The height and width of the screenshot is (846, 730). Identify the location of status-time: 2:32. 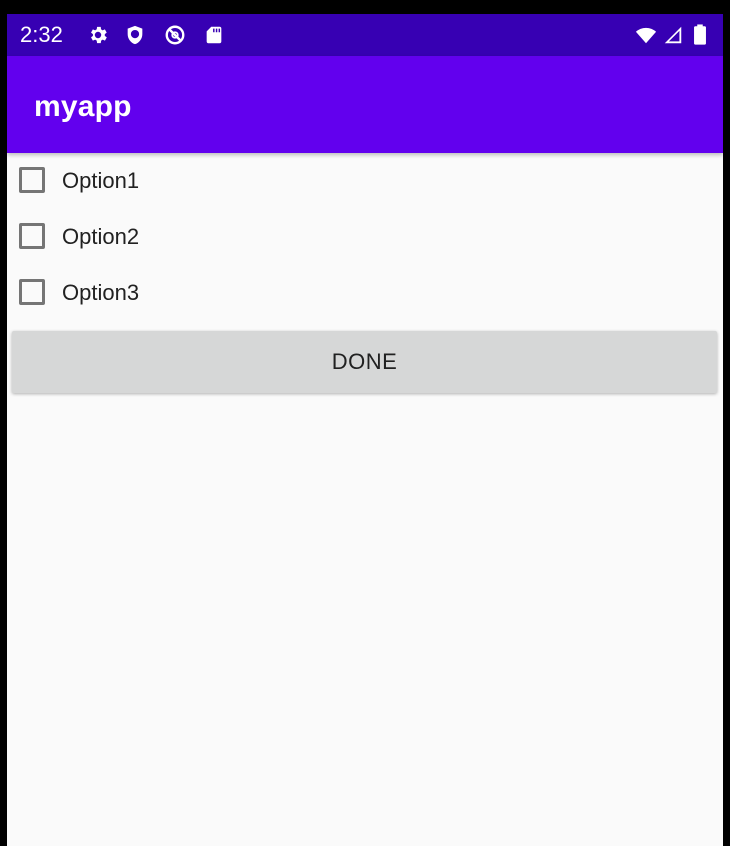
(41, 34).